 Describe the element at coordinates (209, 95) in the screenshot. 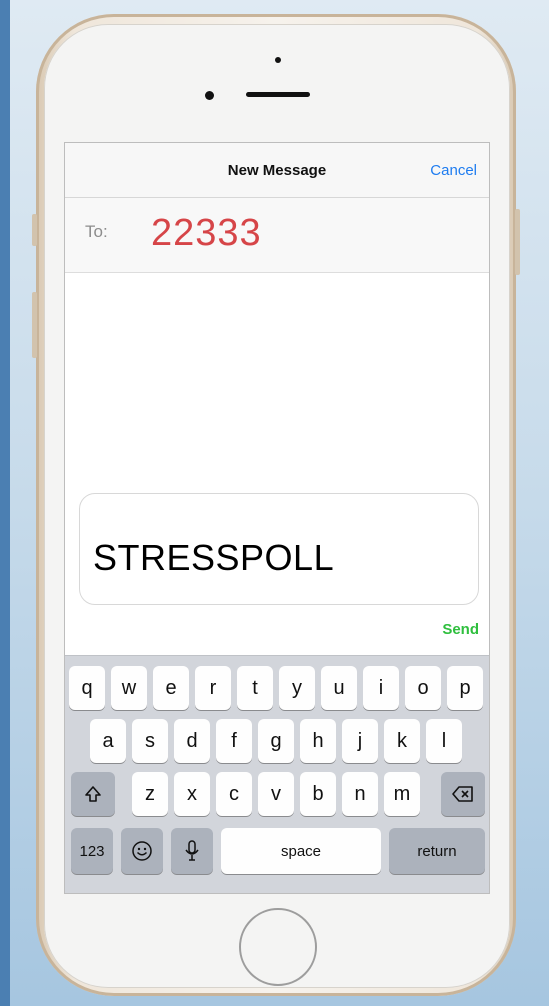

I see `front-camera` at that location.